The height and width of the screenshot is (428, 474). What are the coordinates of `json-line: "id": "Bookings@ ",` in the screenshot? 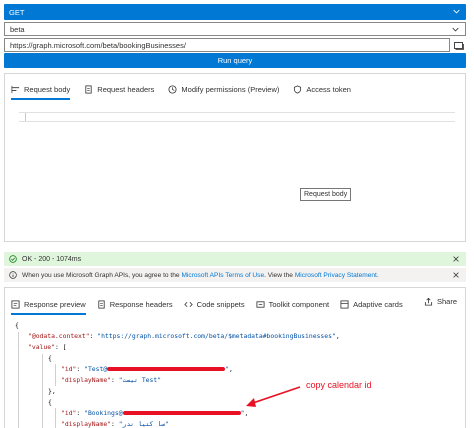 It's located at (155, 413).